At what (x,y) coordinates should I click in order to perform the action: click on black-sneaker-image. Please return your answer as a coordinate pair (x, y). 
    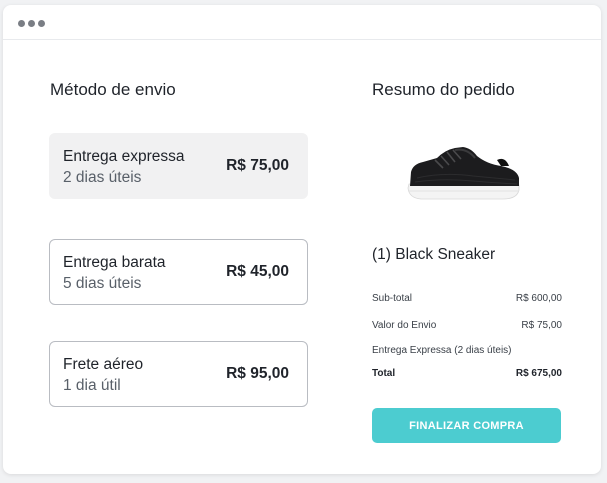
    Looking at the image, I should click on (463, 173).